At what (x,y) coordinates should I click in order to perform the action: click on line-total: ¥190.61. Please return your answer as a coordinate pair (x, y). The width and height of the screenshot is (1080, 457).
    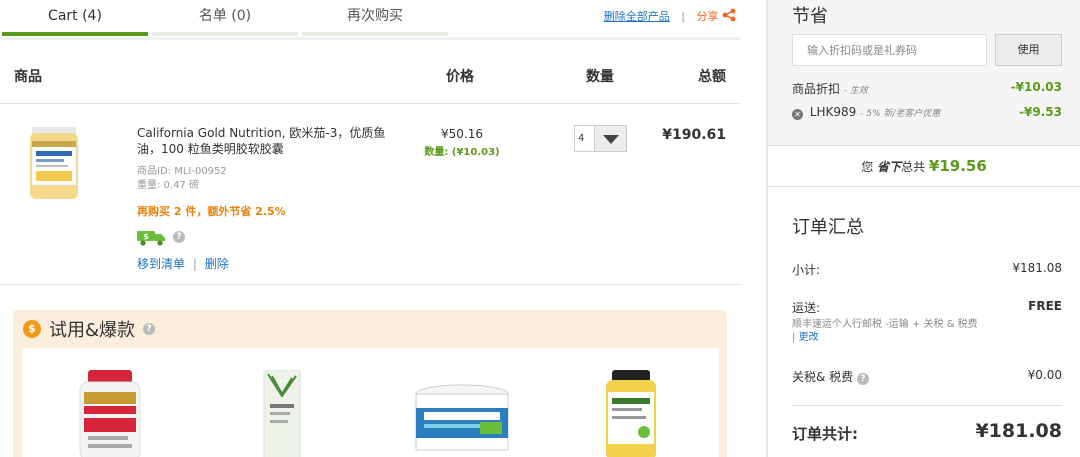
    Looking at the image, I should click on (694, 135).